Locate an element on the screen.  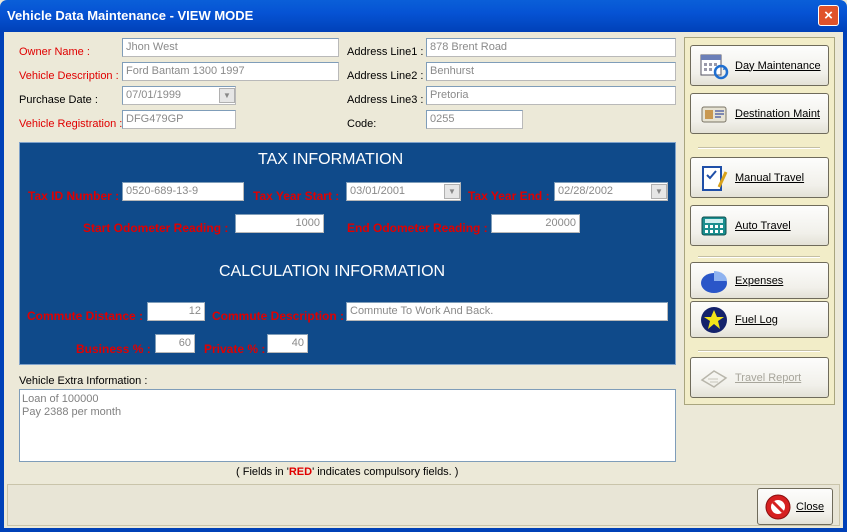
report-icon is located at coordinates (714, 378).